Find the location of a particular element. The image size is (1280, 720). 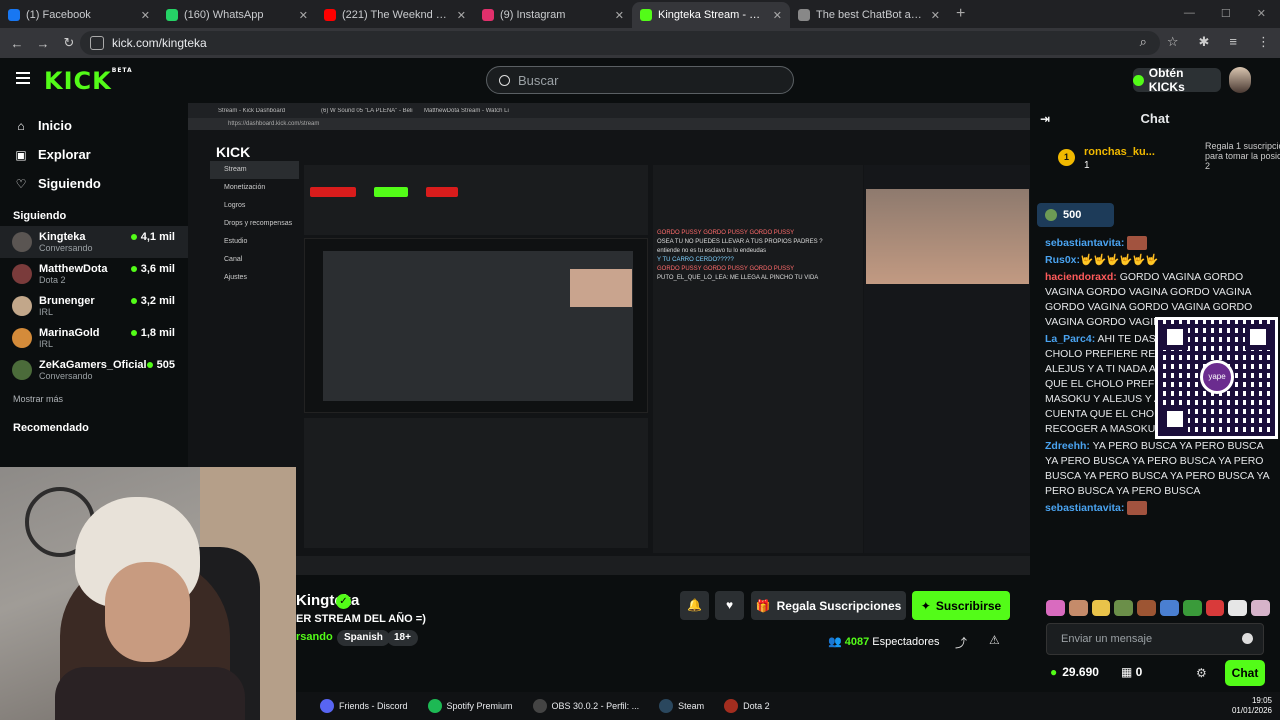

gift-subs-button: 🎁 Regala Suscripciones is located at coordinates (828, 605).